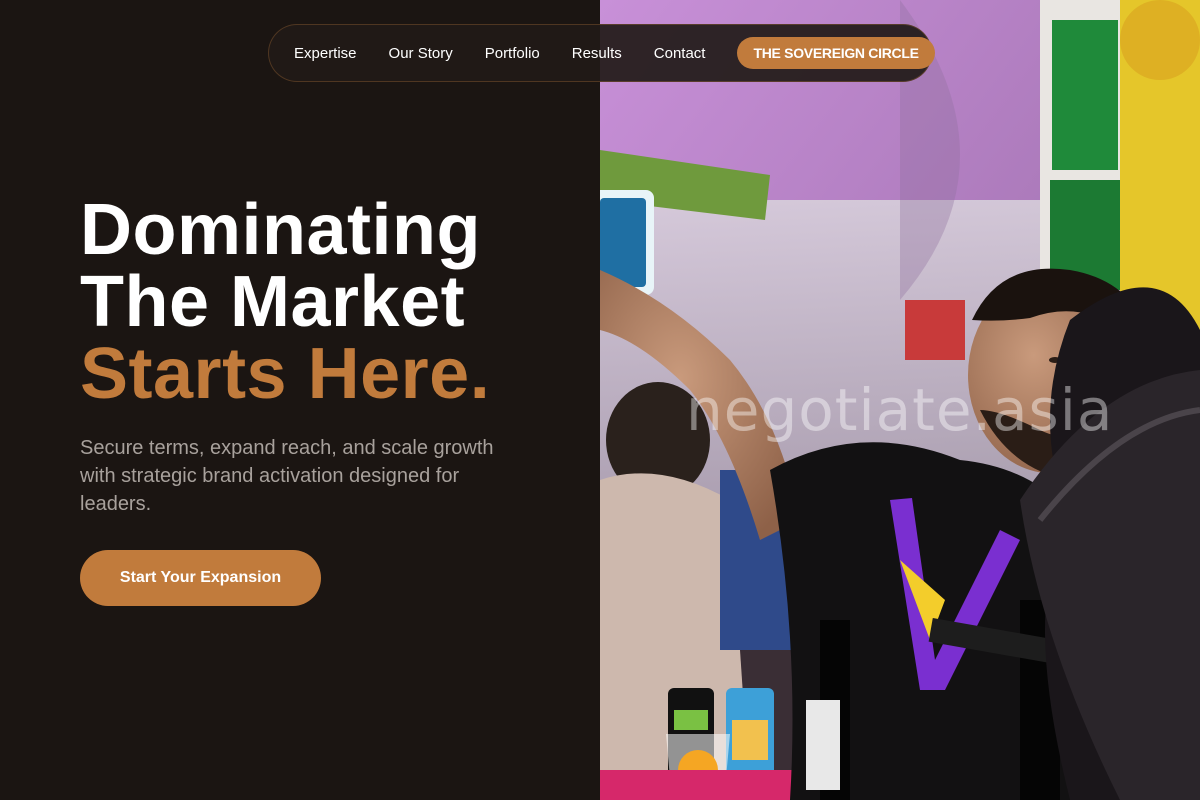  Describe the element at coordinates (285, 374) in the screenshot. I see `hero-title-accent: Starts Here.` at that location.